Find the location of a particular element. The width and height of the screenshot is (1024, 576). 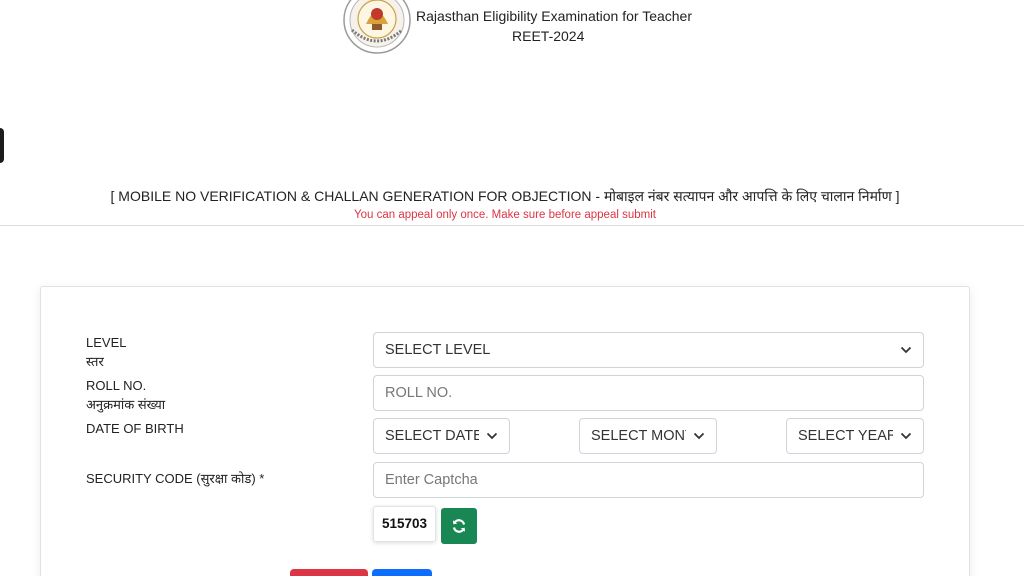

level-label-hi: स्तर is located at coordinates (95, 361).